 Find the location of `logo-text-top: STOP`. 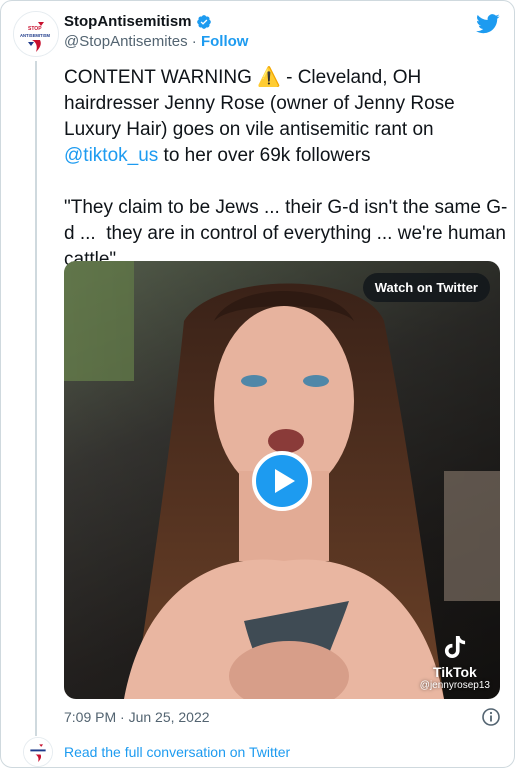

logo-text-top: STOP is located at coordinates (35, 29).